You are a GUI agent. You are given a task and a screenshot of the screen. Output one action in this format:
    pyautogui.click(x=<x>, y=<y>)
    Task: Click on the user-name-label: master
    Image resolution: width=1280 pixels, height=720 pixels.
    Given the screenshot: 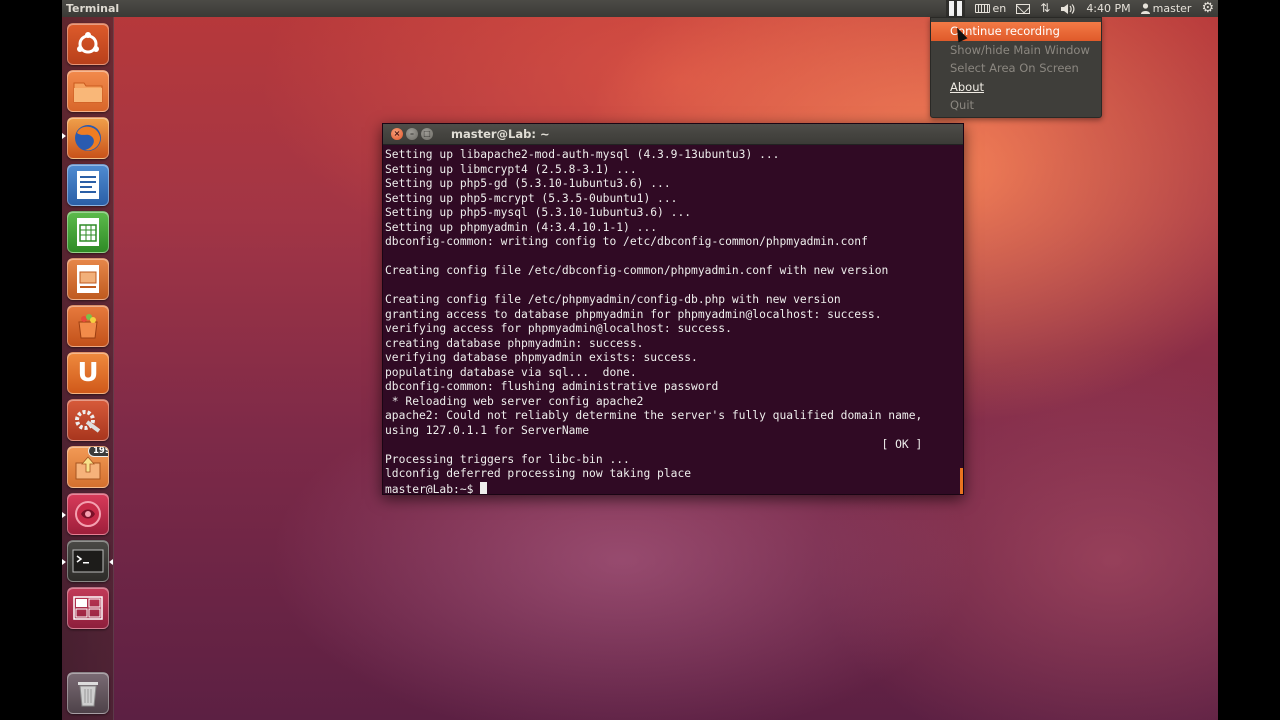 What is the action you would take?
    pyautogui.click(x=1172, y=8)
    